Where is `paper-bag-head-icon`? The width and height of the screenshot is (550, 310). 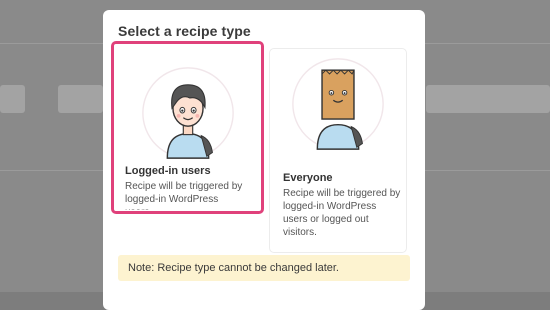 paper-bag-head-icon is located at coordinates (338, 104).